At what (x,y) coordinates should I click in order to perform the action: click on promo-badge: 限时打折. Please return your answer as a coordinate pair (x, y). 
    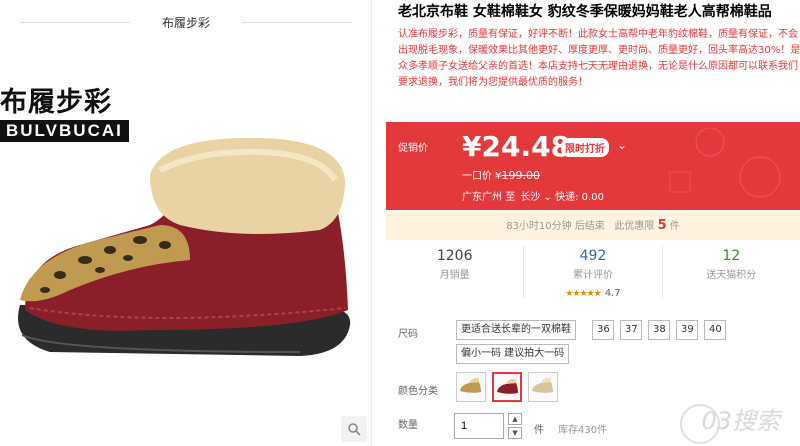
    Looking at the image, I should click on (585, 147).